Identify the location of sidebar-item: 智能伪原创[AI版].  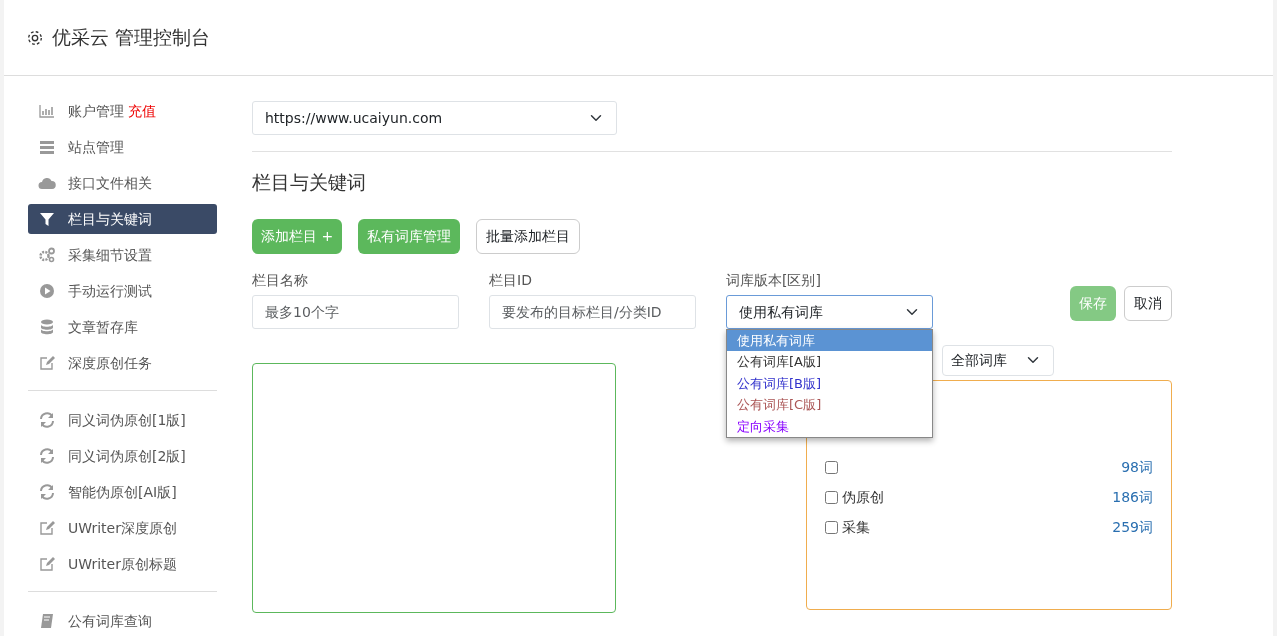
(122, 492).